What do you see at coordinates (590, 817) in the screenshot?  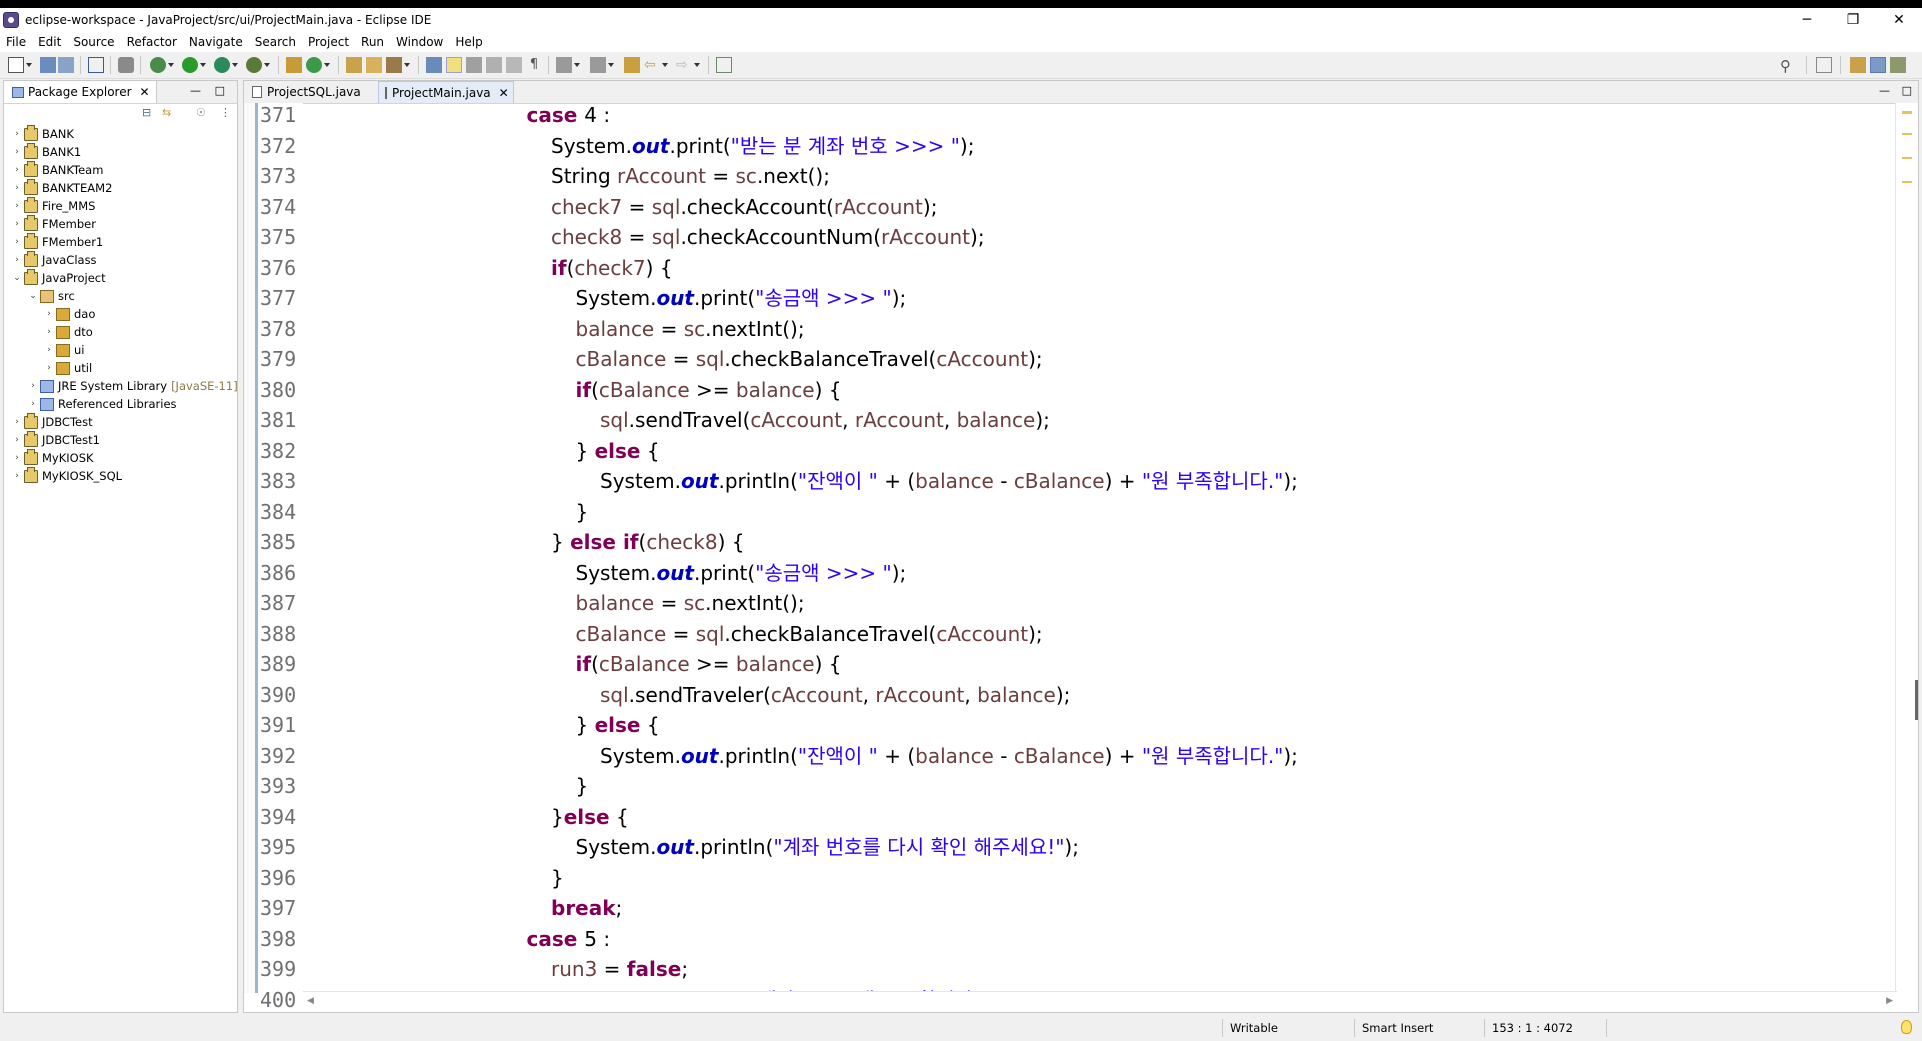 I see `code-line: }else {` at bounding box center [590, 817].